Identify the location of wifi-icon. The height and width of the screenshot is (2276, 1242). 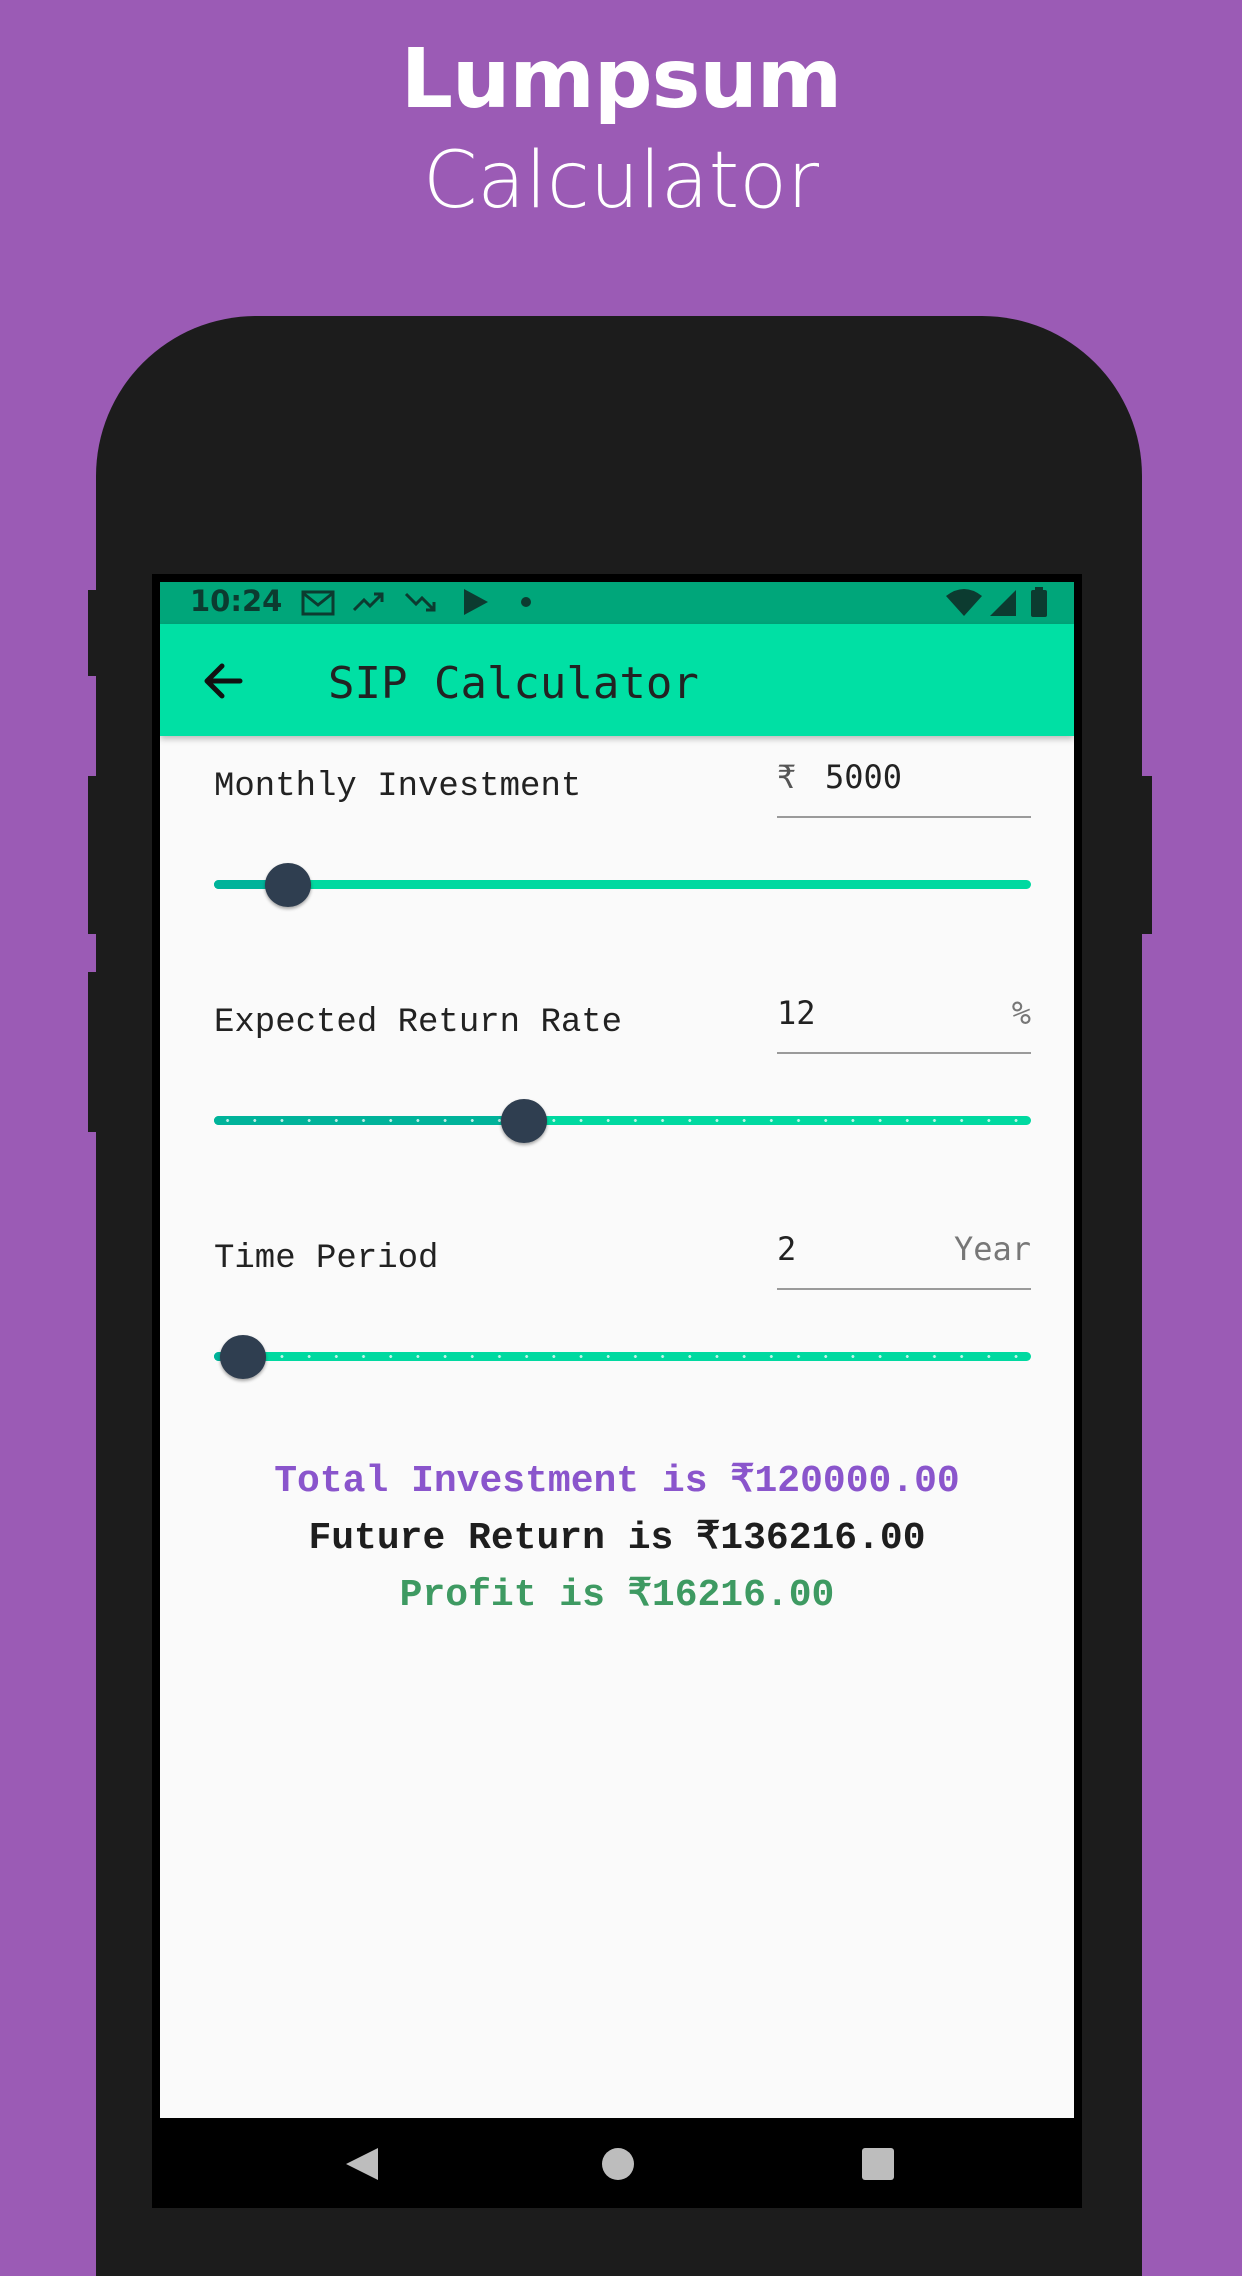
(964, 602).